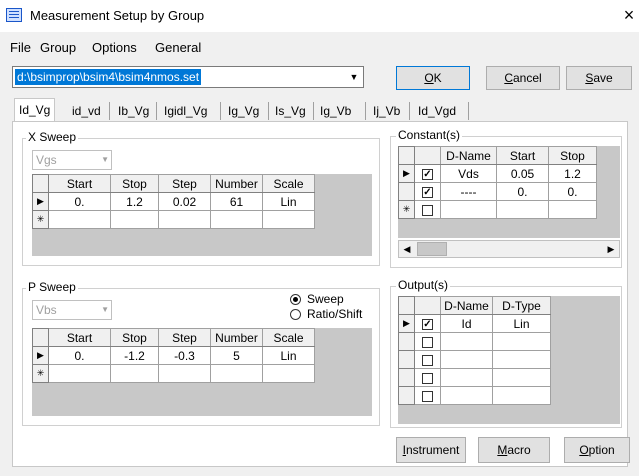 The height and width of the screenshot is (476, 639). What do you see at coordinates (521, 323) in the screenshot?
I see `output-type-cell: Lin` at bounding box center [521, 323].